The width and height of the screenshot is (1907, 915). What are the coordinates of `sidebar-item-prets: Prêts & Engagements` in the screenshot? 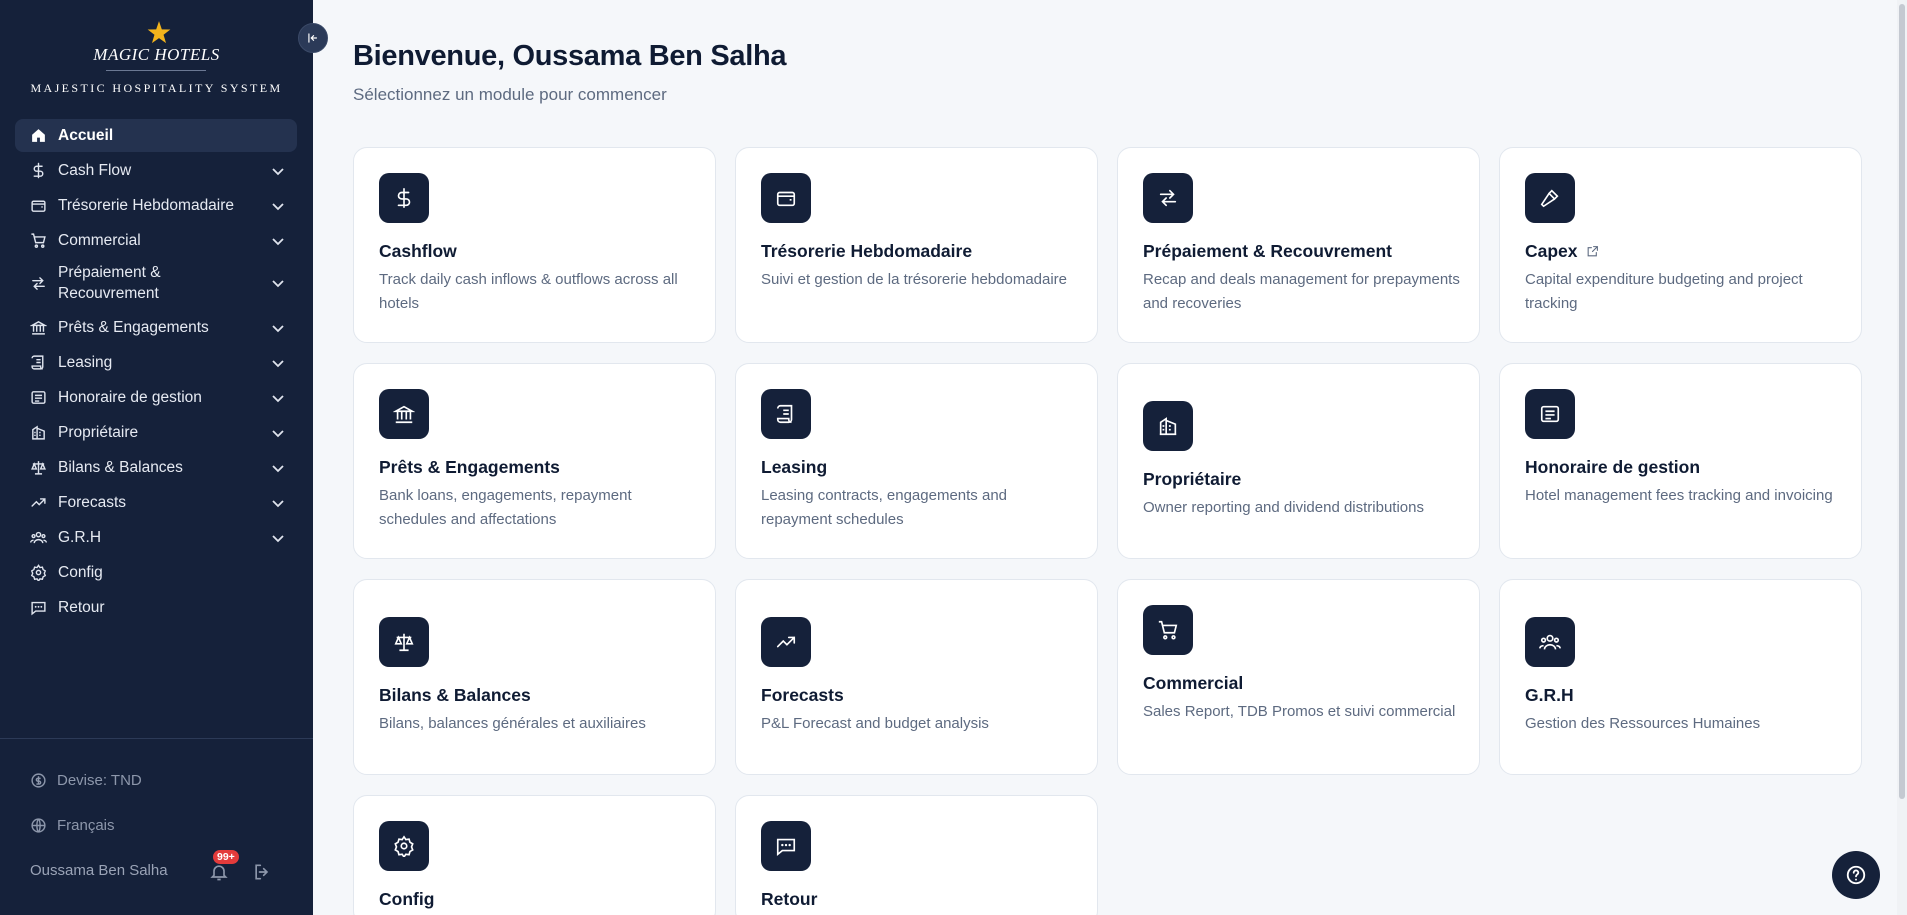 It's located at (156, 327).